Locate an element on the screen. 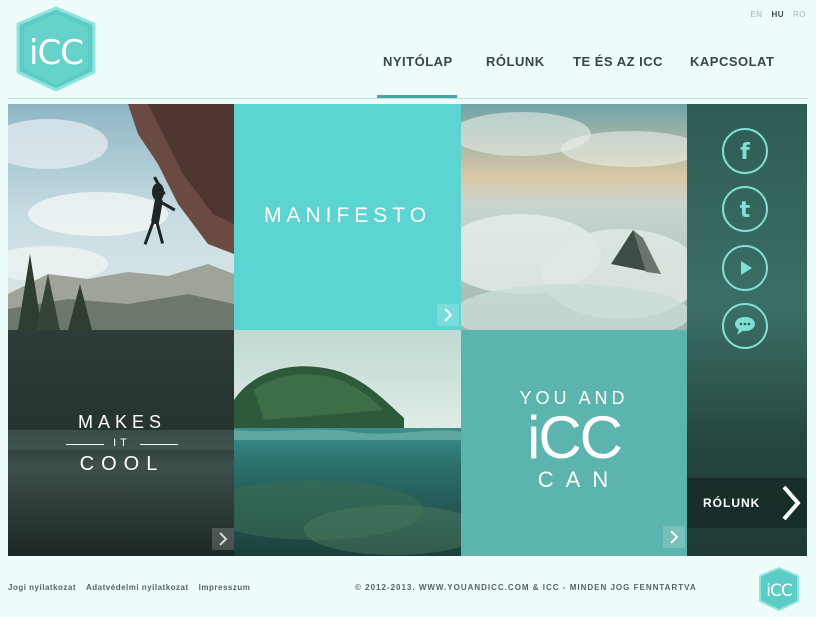 The height and width of the screenshot is (617, 816). logo: iCC is located at coordinates (56, 49).